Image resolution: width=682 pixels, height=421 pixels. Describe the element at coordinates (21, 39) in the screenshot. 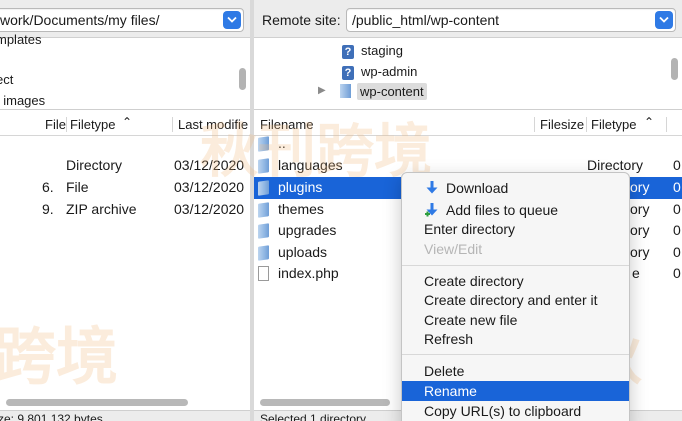

I see `tree-item: mplates` at that location.